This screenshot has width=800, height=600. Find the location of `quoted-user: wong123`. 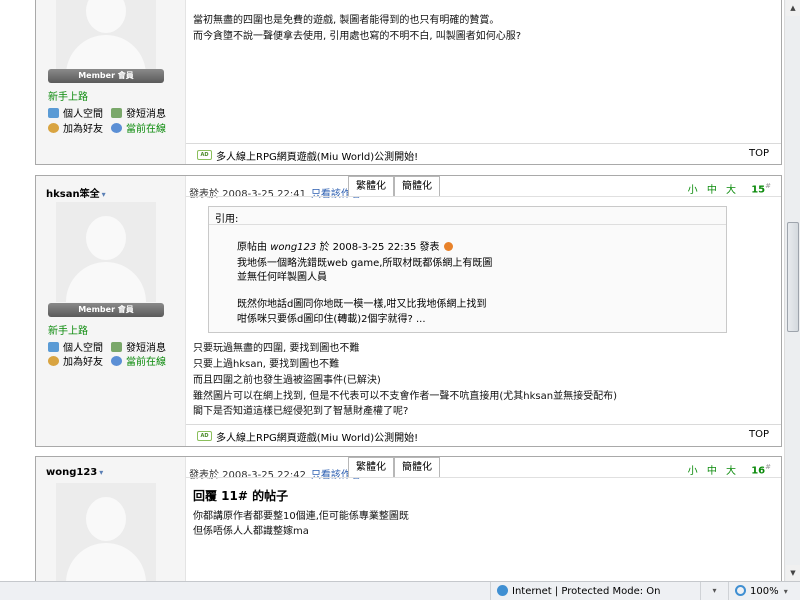

quoted-user: wong123 is located at coordinates (293, 247).